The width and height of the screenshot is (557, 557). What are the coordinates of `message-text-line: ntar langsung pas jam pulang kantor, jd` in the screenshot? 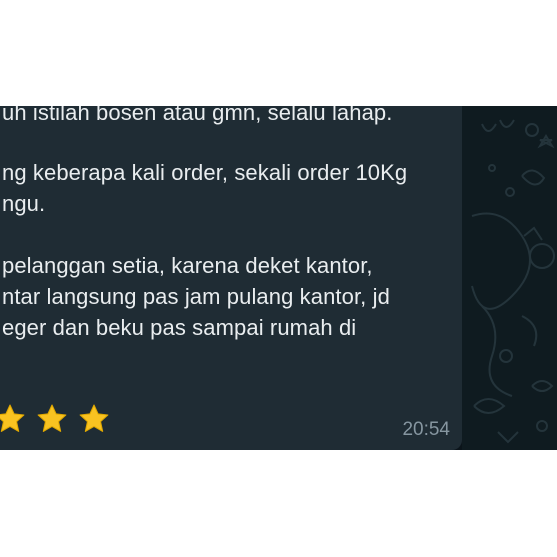 It's located at (196, 296).